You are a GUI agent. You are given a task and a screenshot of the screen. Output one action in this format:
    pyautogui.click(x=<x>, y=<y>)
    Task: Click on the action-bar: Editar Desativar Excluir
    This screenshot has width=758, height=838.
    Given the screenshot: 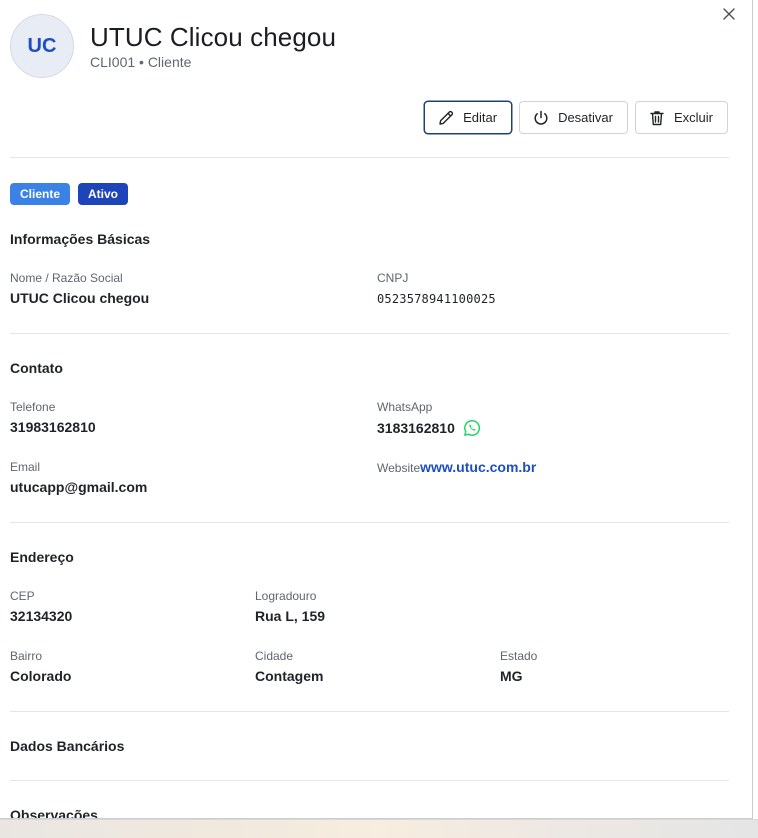 What is the action you would take?
    pyautogui.click(x=576, y=117)
    